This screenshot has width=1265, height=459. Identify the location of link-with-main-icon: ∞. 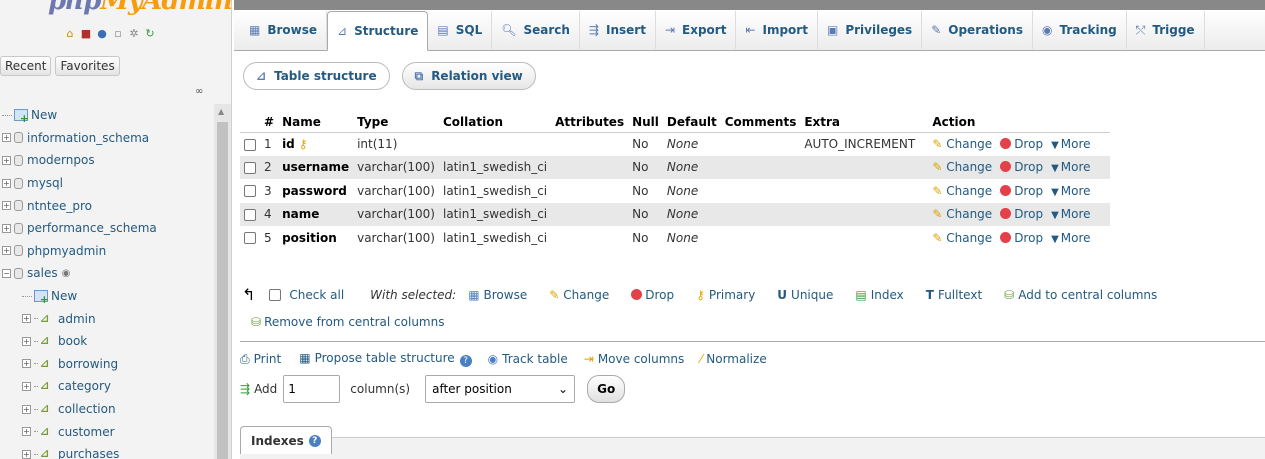
(199, 91).